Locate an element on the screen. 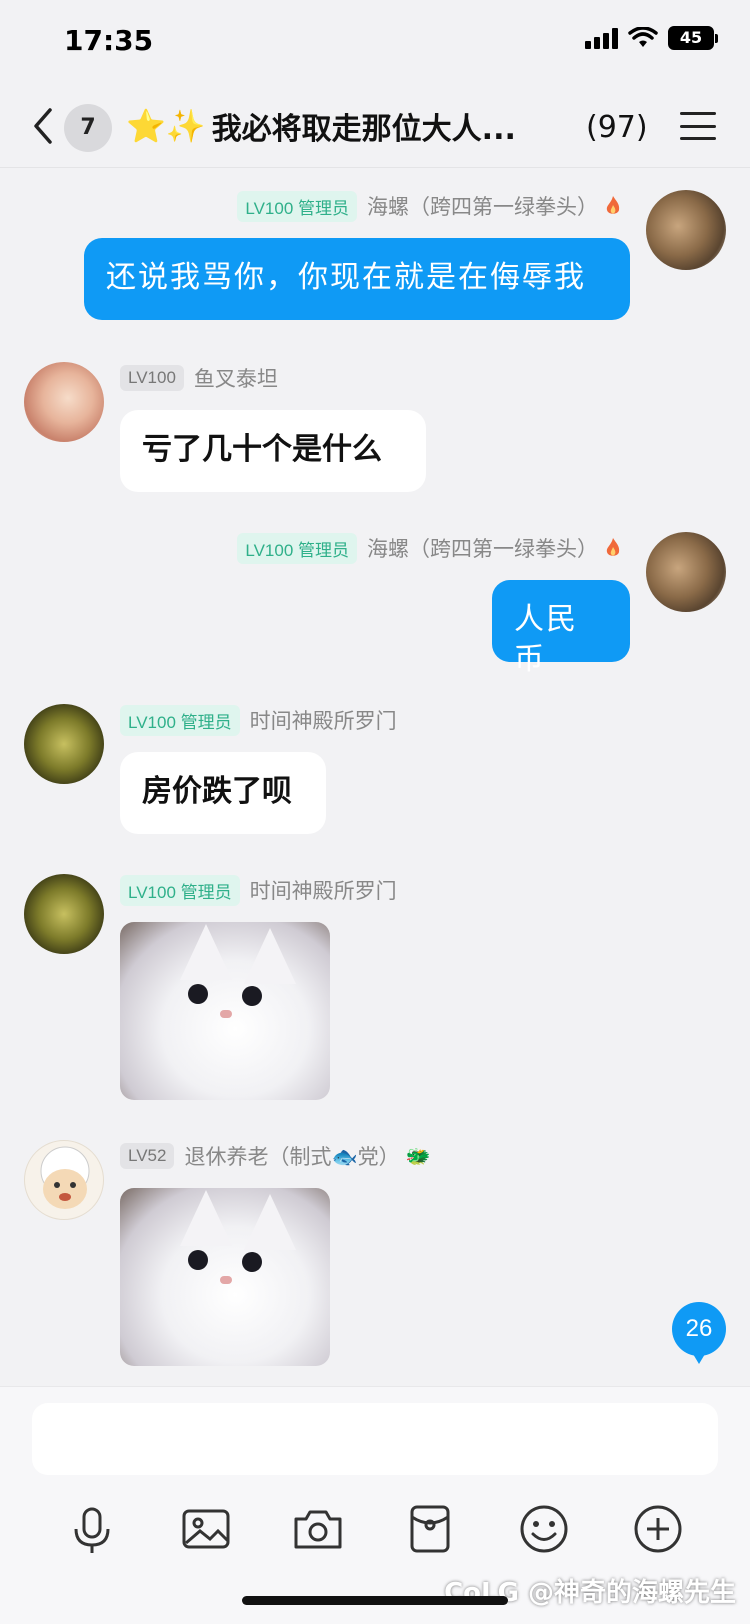 Image resolution: width=750 pixels, height=1624 pixels. image-icon is located at coordinates (206, 1529).